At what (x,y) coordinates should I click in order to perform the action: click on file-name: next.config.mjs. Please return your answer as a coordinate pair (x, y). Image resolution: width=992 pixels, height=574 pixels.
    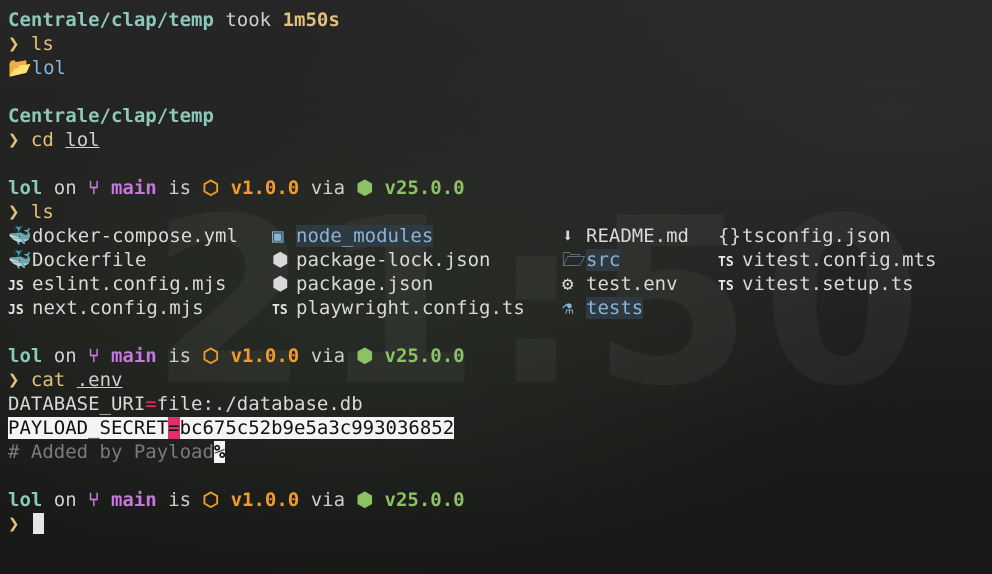
    Looking at the image, I should click on (118, 308).